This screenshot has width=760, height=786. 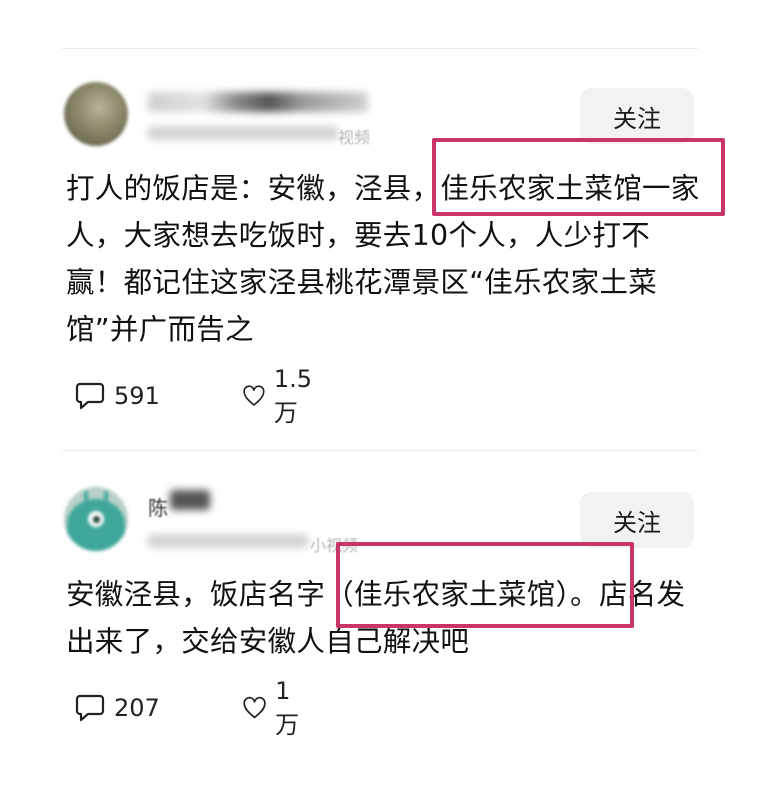 I want to click on comment-count: 591, so click(x=137, y=396).